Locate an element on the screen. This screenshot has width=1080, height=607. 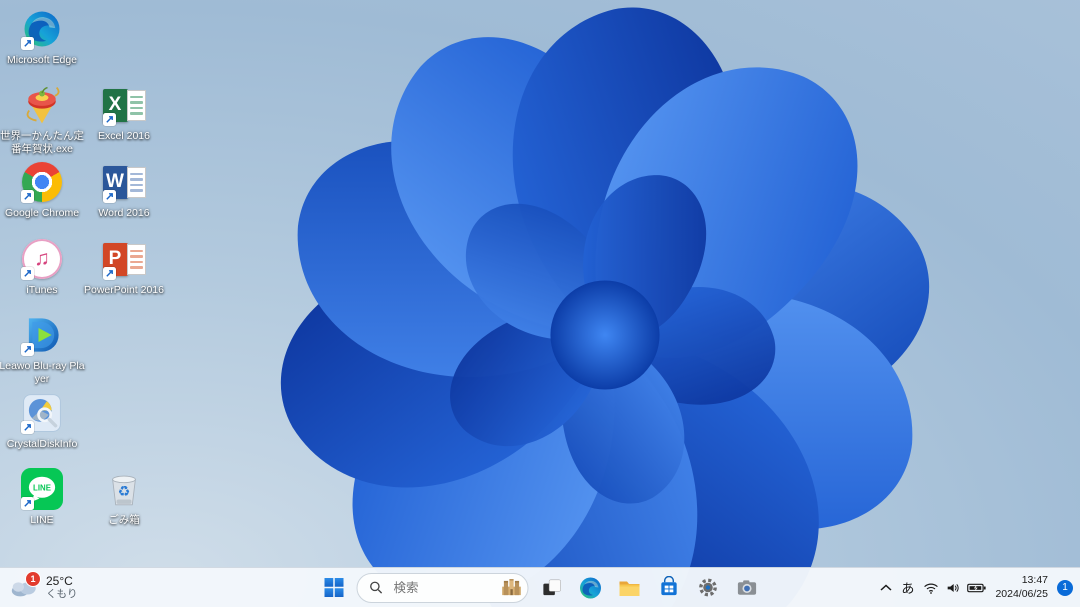
camera-app-button is located at coordinates (747, 588).